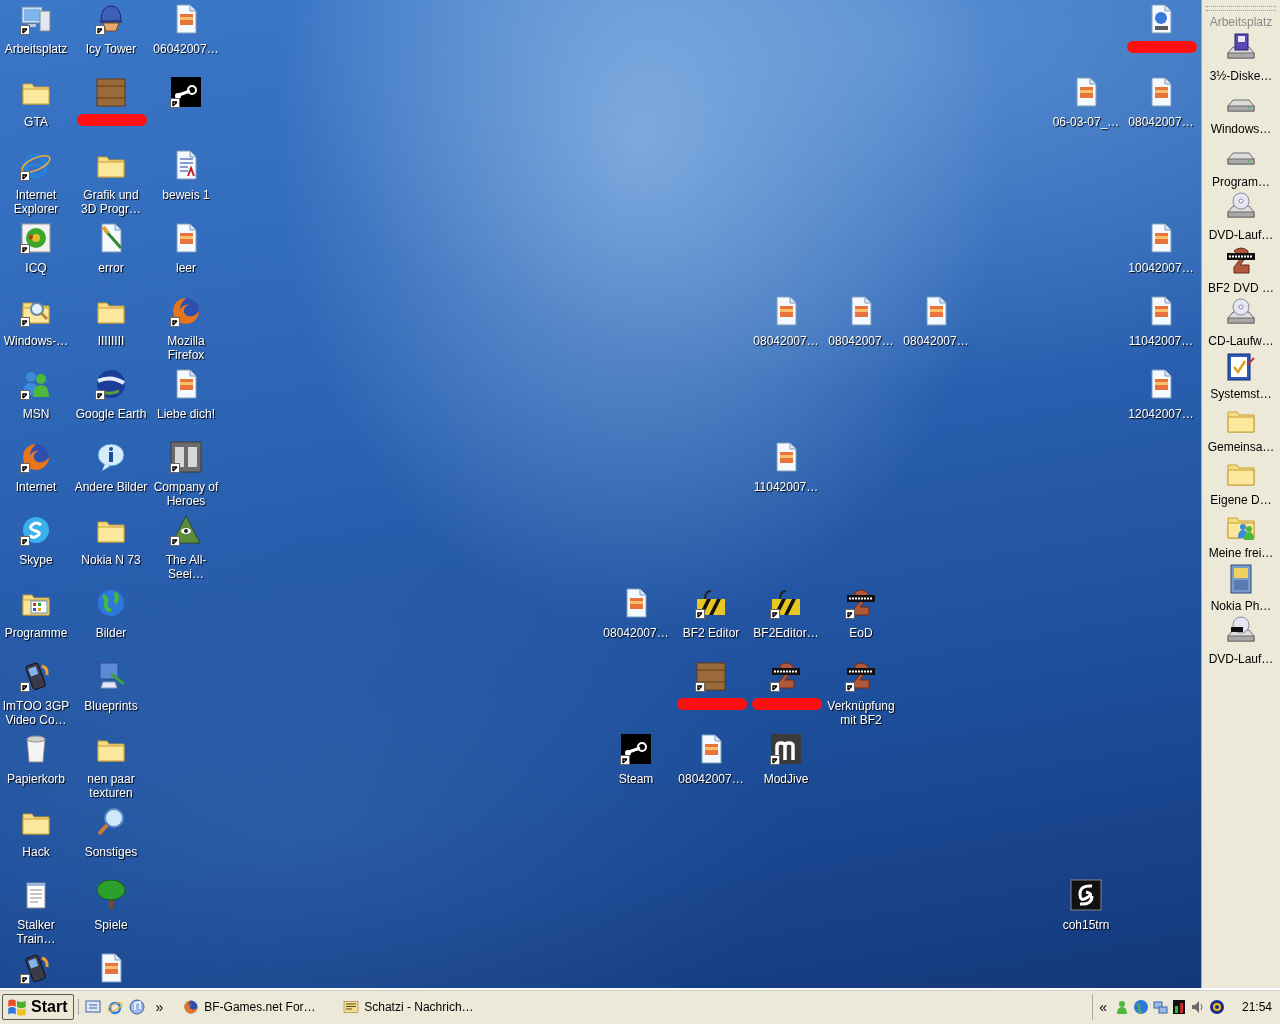 Image resolution: width=1280 pixels, height=1024 pixels. I want to click on swirl-logo-icon, so click(1086, 895).